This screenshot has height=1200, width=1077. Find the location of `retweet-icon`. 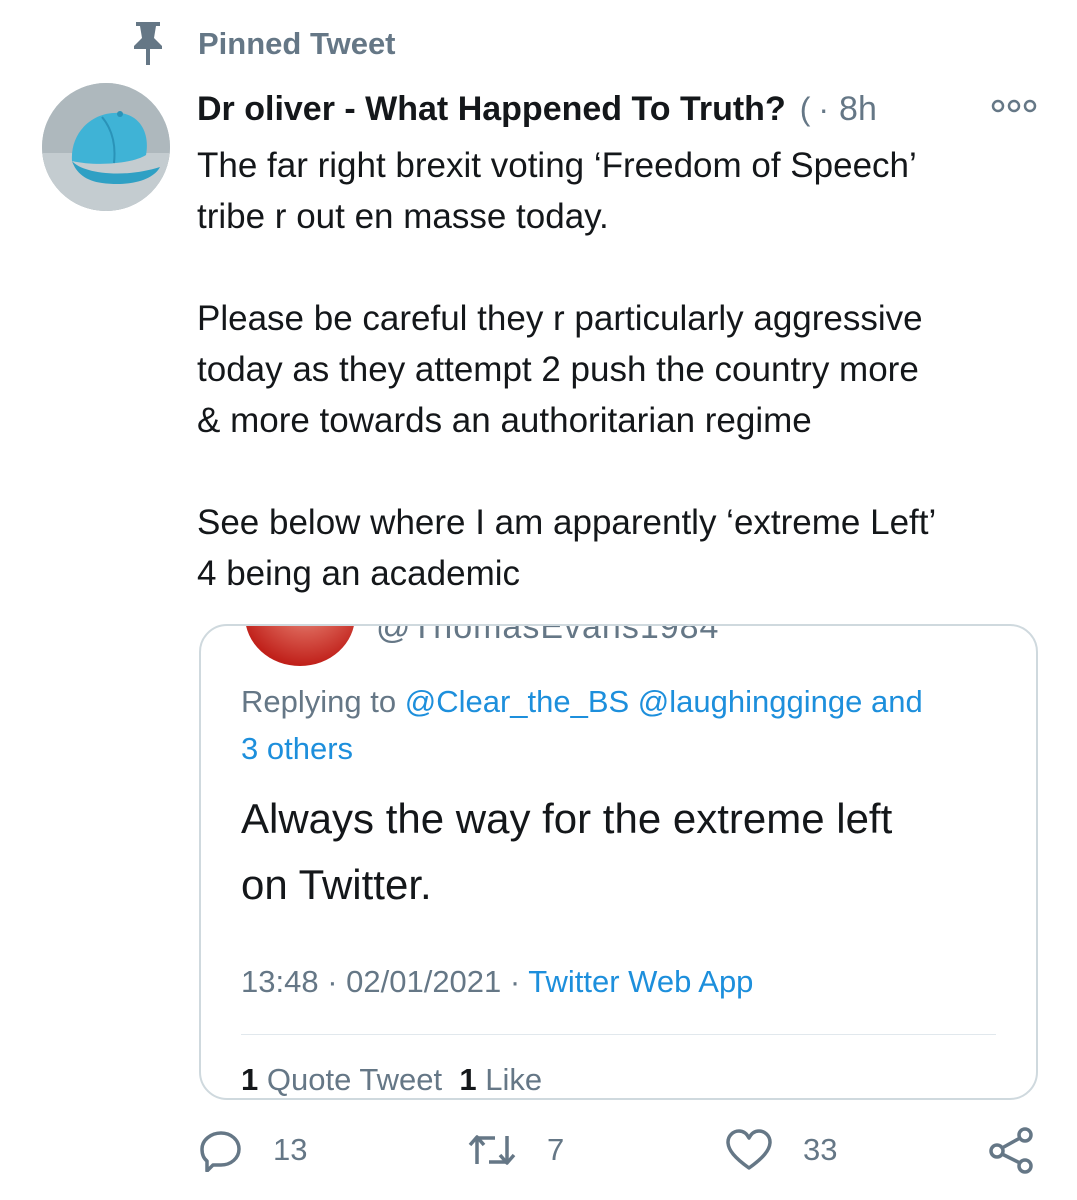

retweet-icon is located at coordinates (492, 1150).